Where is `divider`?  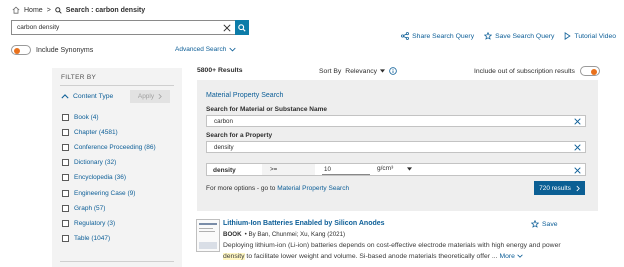 divider is located at coordinates (117, 85).